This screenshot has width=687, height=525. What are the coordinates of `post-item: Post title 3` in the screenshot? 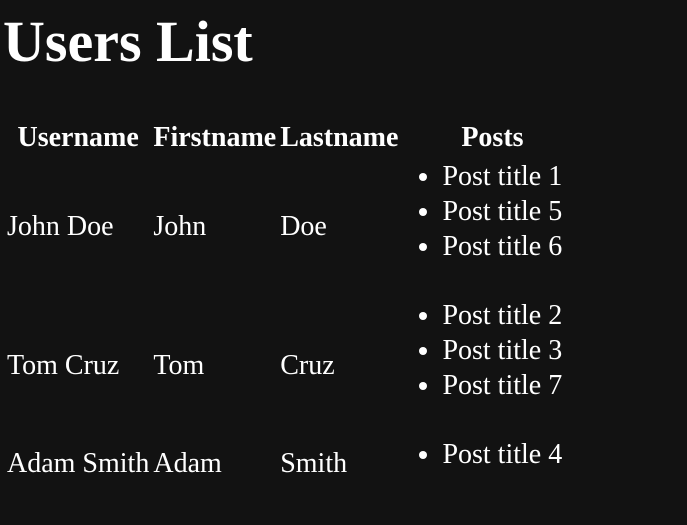 It's located at (512, 350).